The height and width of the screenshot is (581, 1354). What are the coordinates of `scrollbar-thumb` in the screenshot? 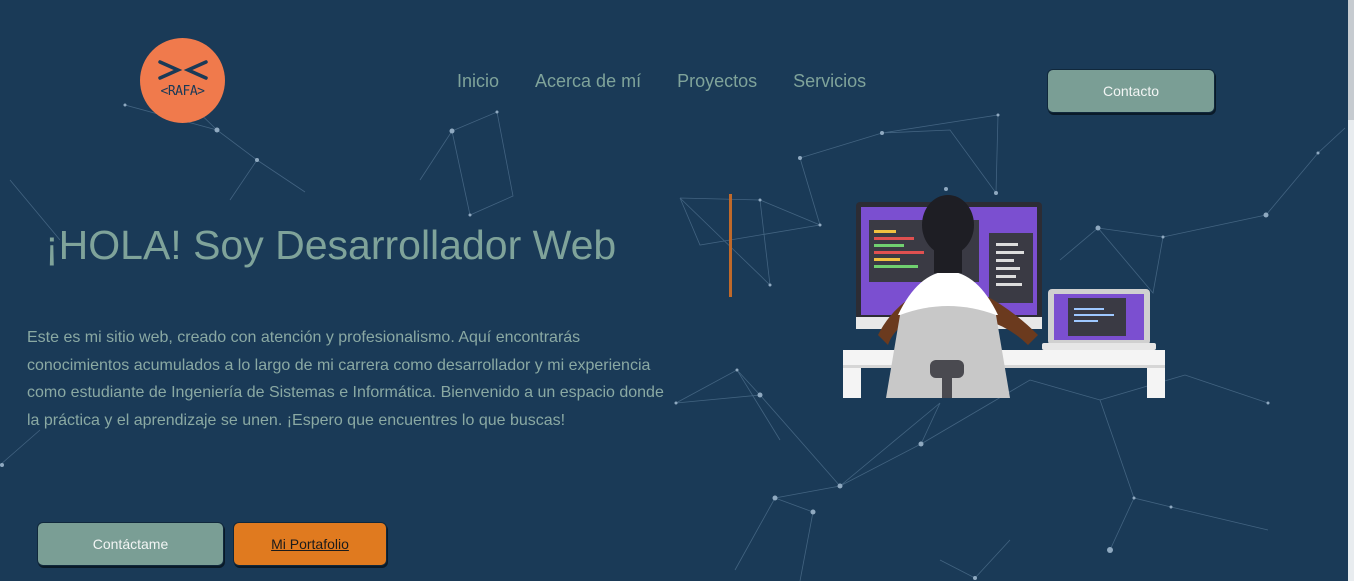 It's located at (1351, 60).